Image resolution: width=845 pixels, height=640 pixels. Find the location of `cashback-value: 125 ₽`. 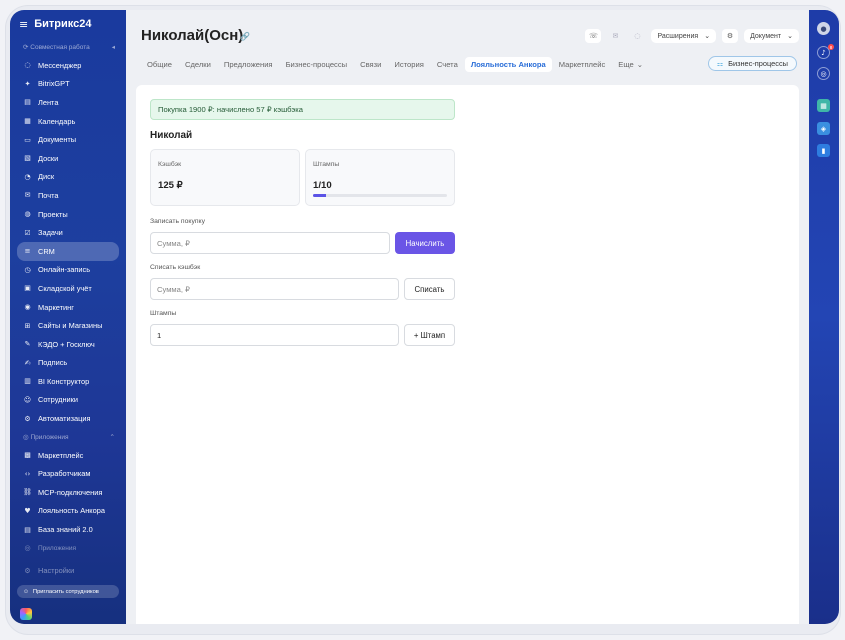

cashback-value: 125 ₽ is located at coordinates (170, 185).